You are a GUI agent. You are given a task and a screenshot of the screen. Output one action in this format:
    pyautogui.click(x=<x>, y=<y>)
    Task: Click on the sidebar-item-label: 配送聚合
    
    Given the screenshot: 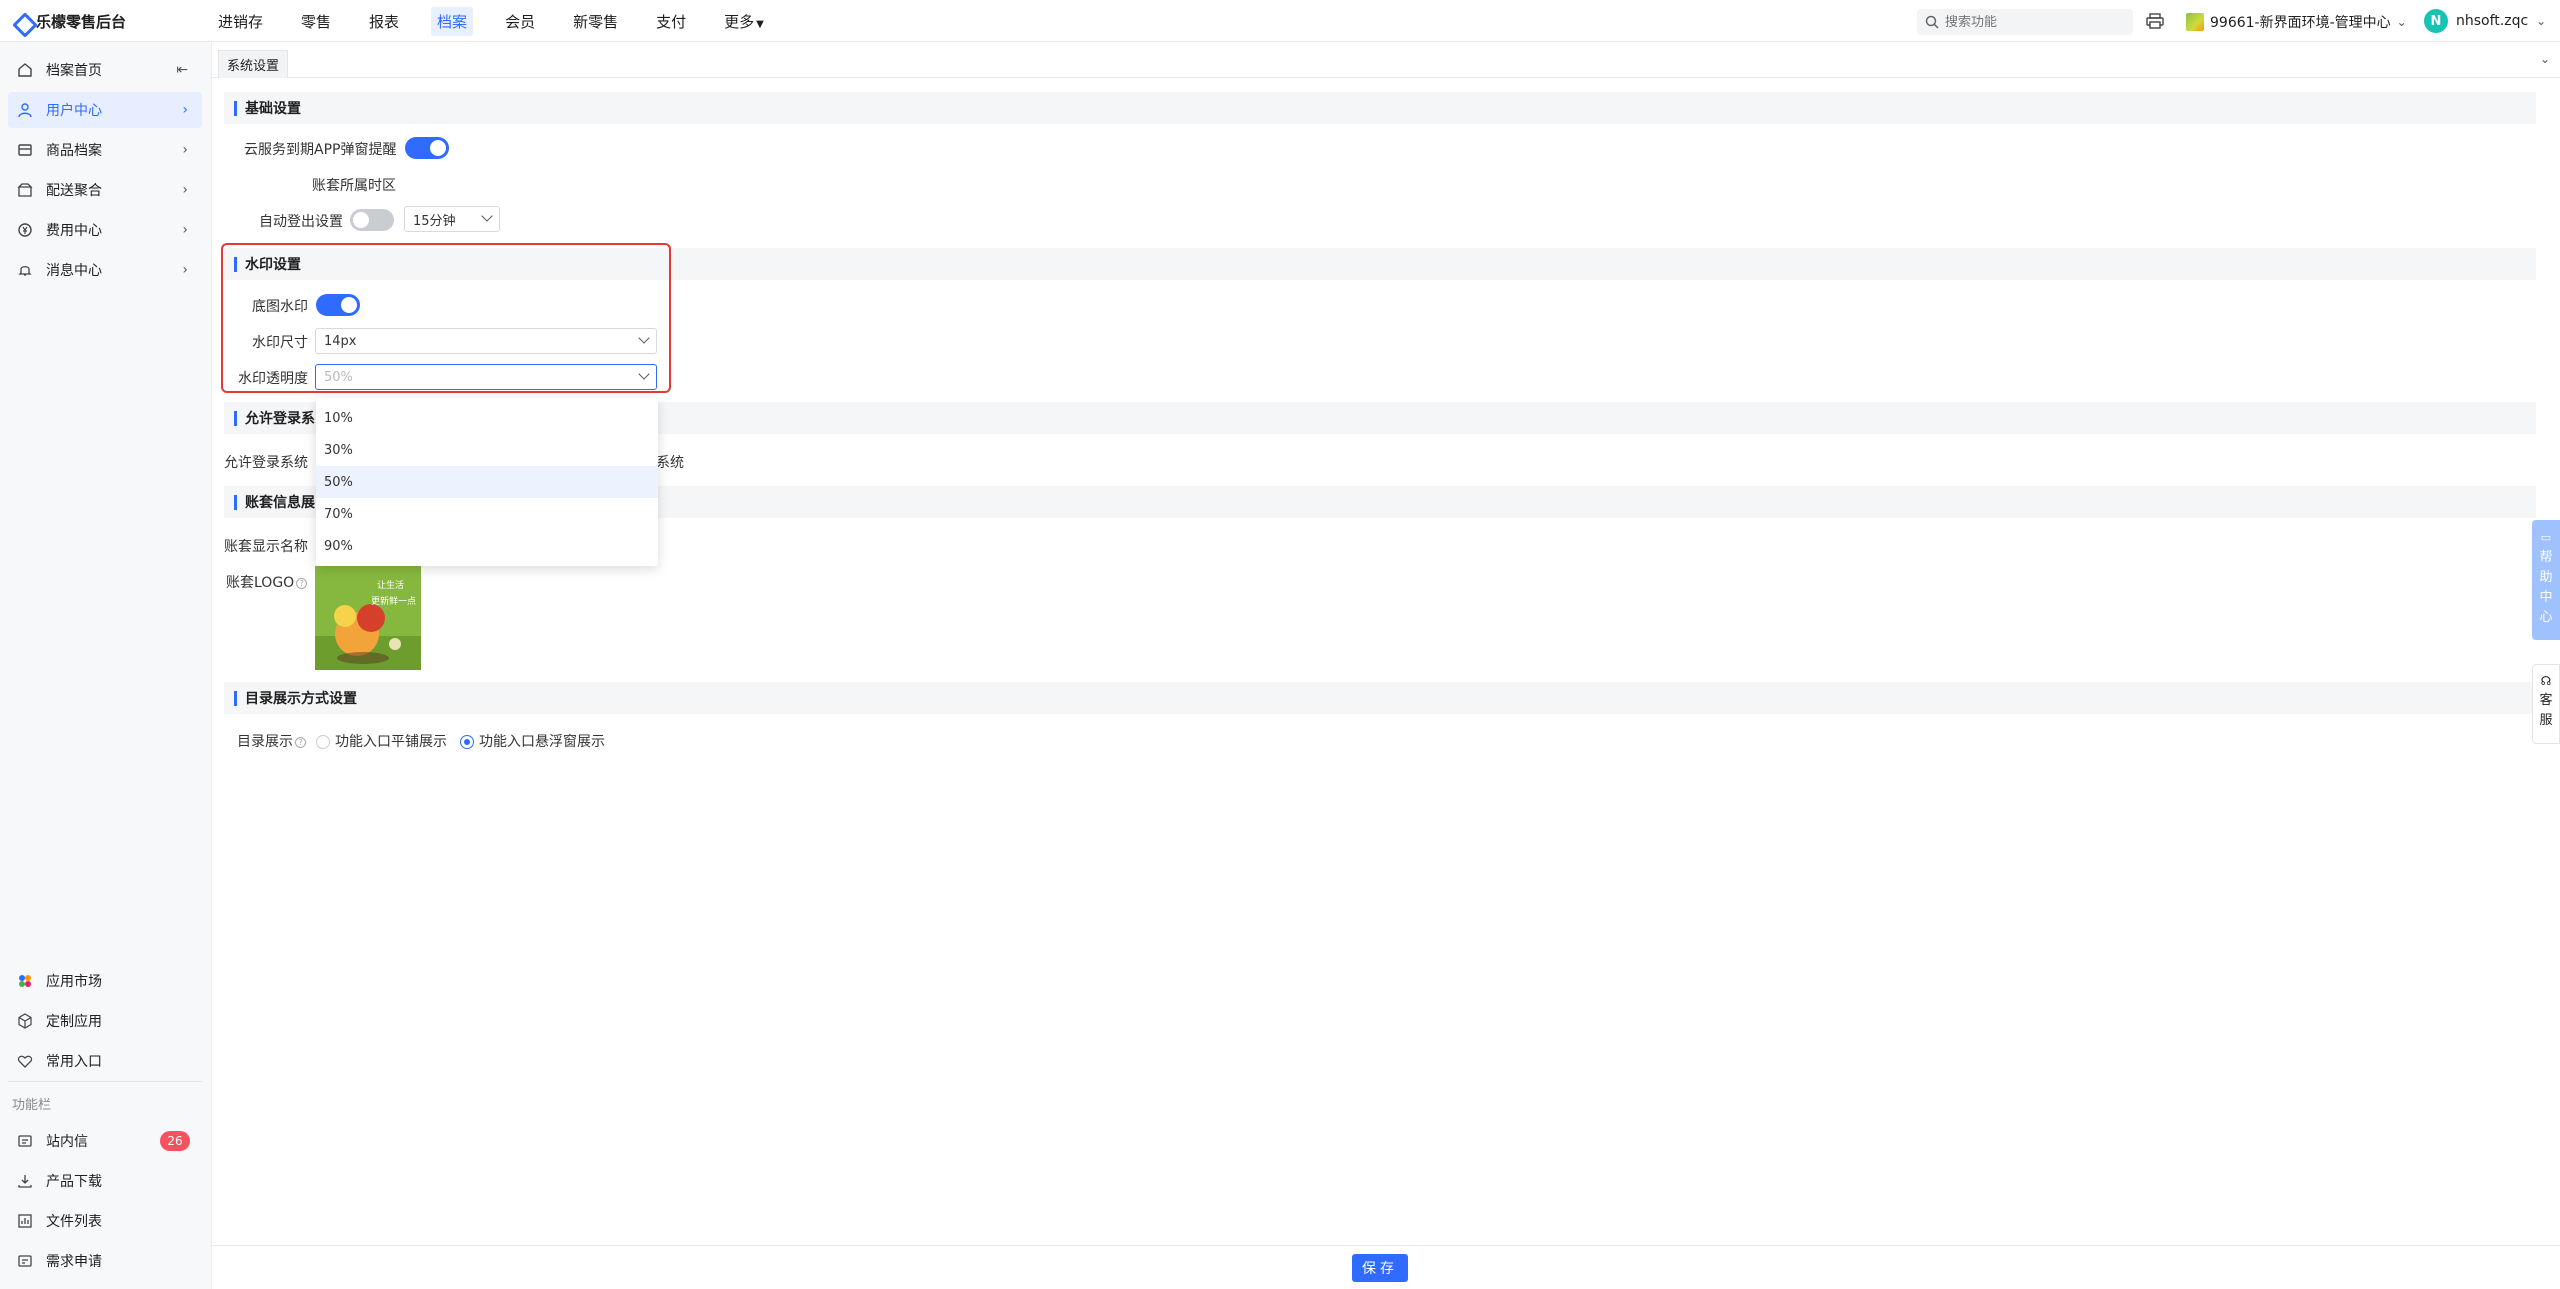 What is the action you would take?
    pyautogui.click(x=74, y=191)
    